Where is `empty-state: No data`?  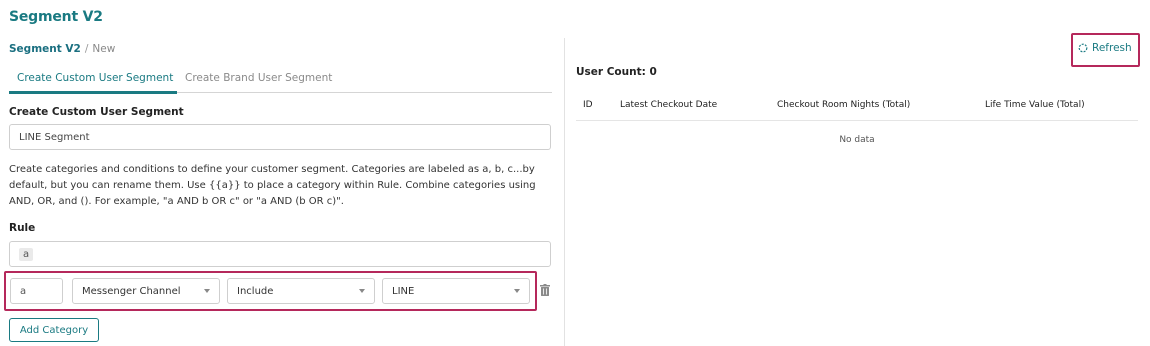 empty-state: No data is located at coordinates (857, 140).